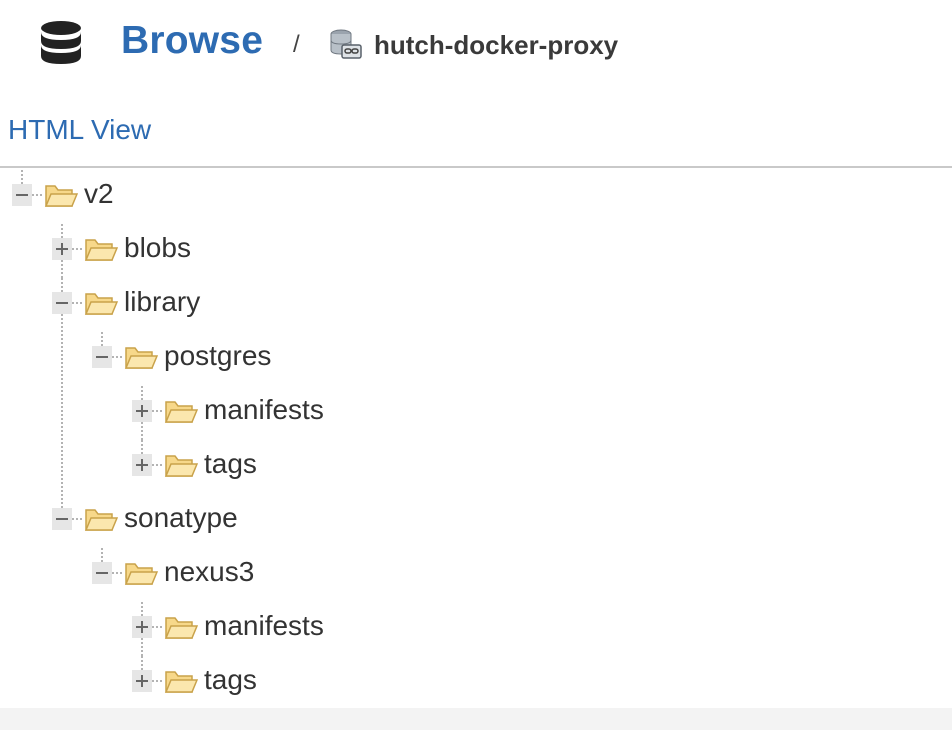 The image size is (952, 730). I want to click on tree-node-label: v2, so click(99, 194).